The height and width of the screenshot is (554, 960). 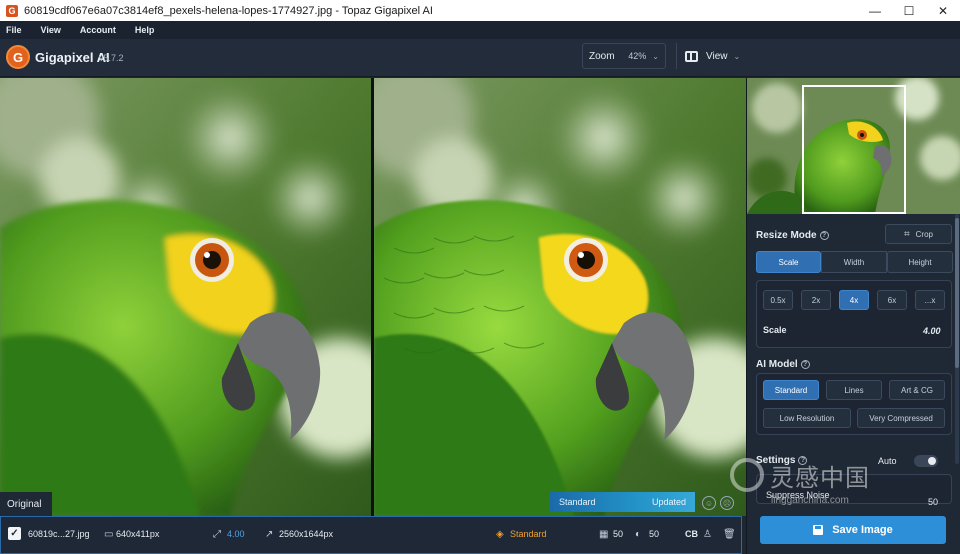 What do you see at coordinates (138, 534) in the screenshot?
I see `input-size: 640x411px` at bounding box center [138, 534].